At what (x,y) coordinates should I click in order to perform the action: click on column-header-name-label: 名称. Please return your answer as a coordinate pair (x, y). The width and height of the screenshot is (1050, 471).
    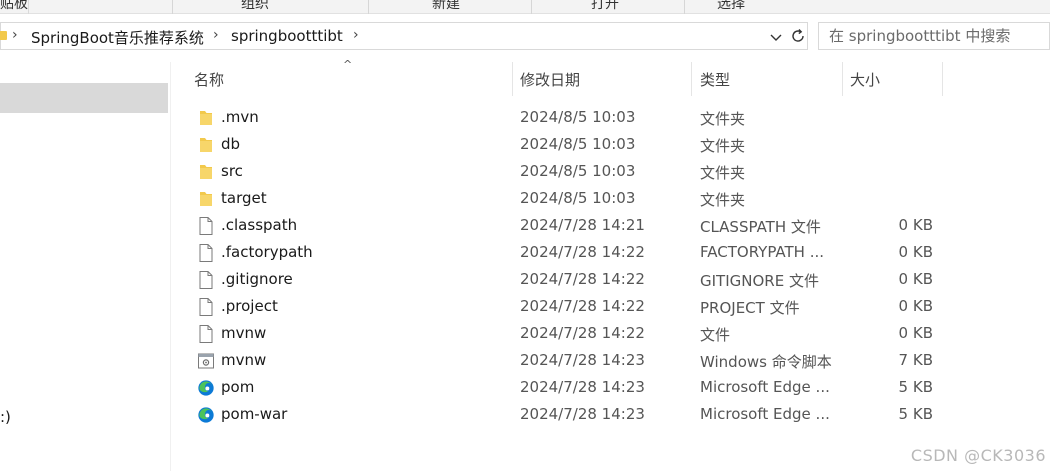
    Looking at the image, I should click on (209, 80).